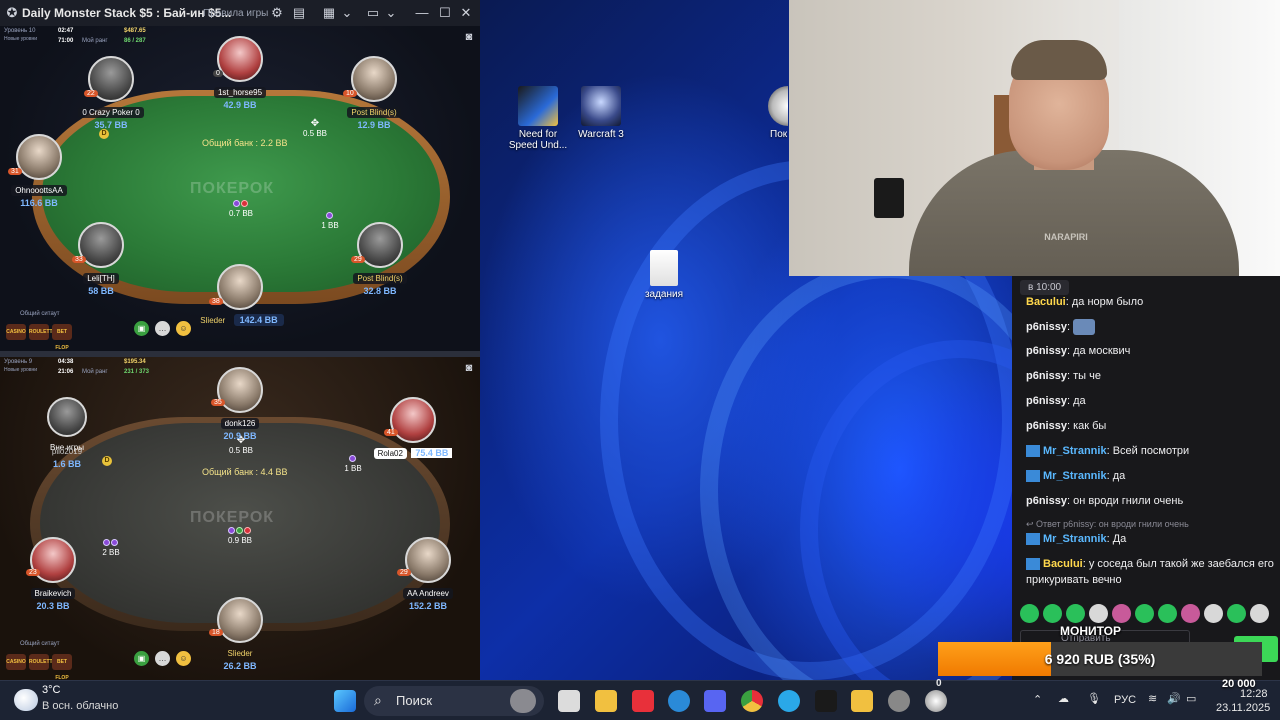 The width and height of the screenshot is (1280, 720). Describe the element at coordinates (80, 706) in the screenshot. I see `weather-description: В осн. облачно` at that location.